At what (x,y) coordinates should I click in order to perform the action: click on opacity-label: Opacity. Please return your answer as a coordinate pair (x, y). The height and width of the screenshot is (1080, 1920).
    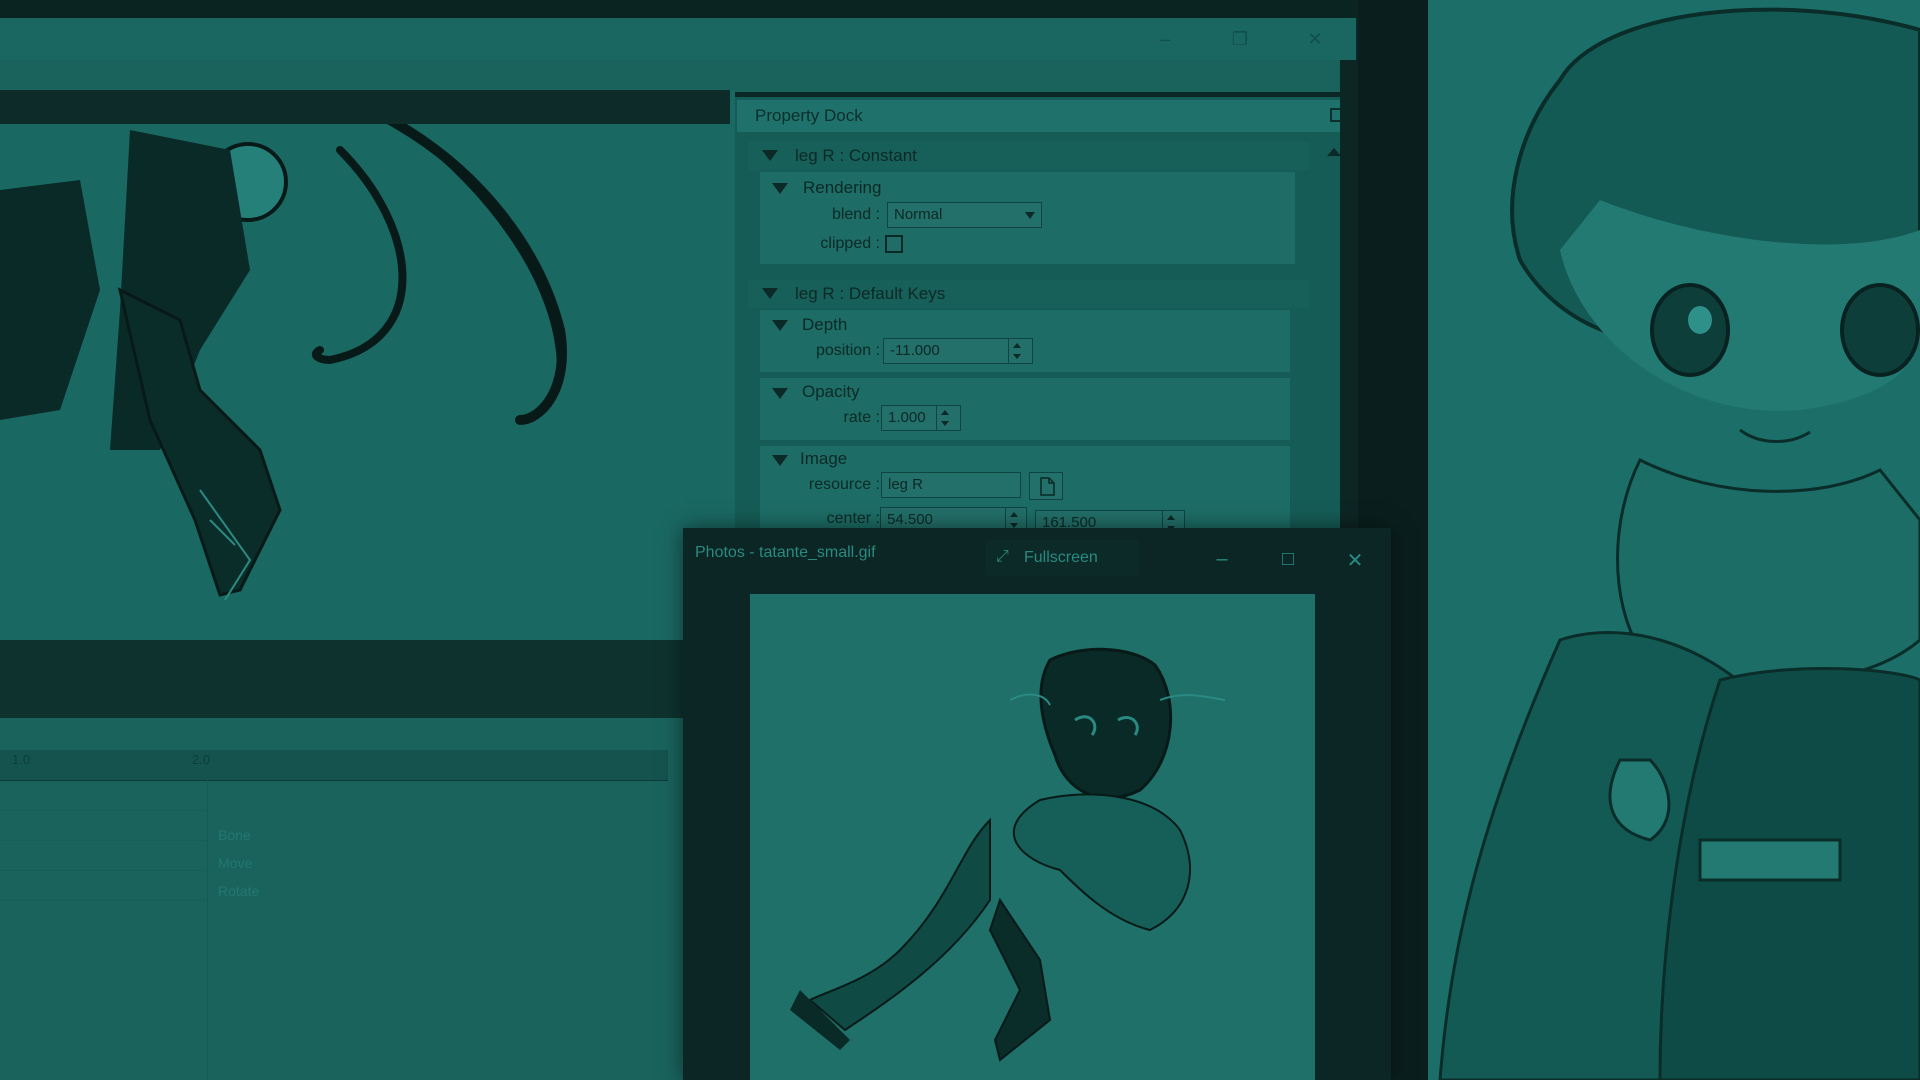
    Looking at the image, I should click on (831, 391).